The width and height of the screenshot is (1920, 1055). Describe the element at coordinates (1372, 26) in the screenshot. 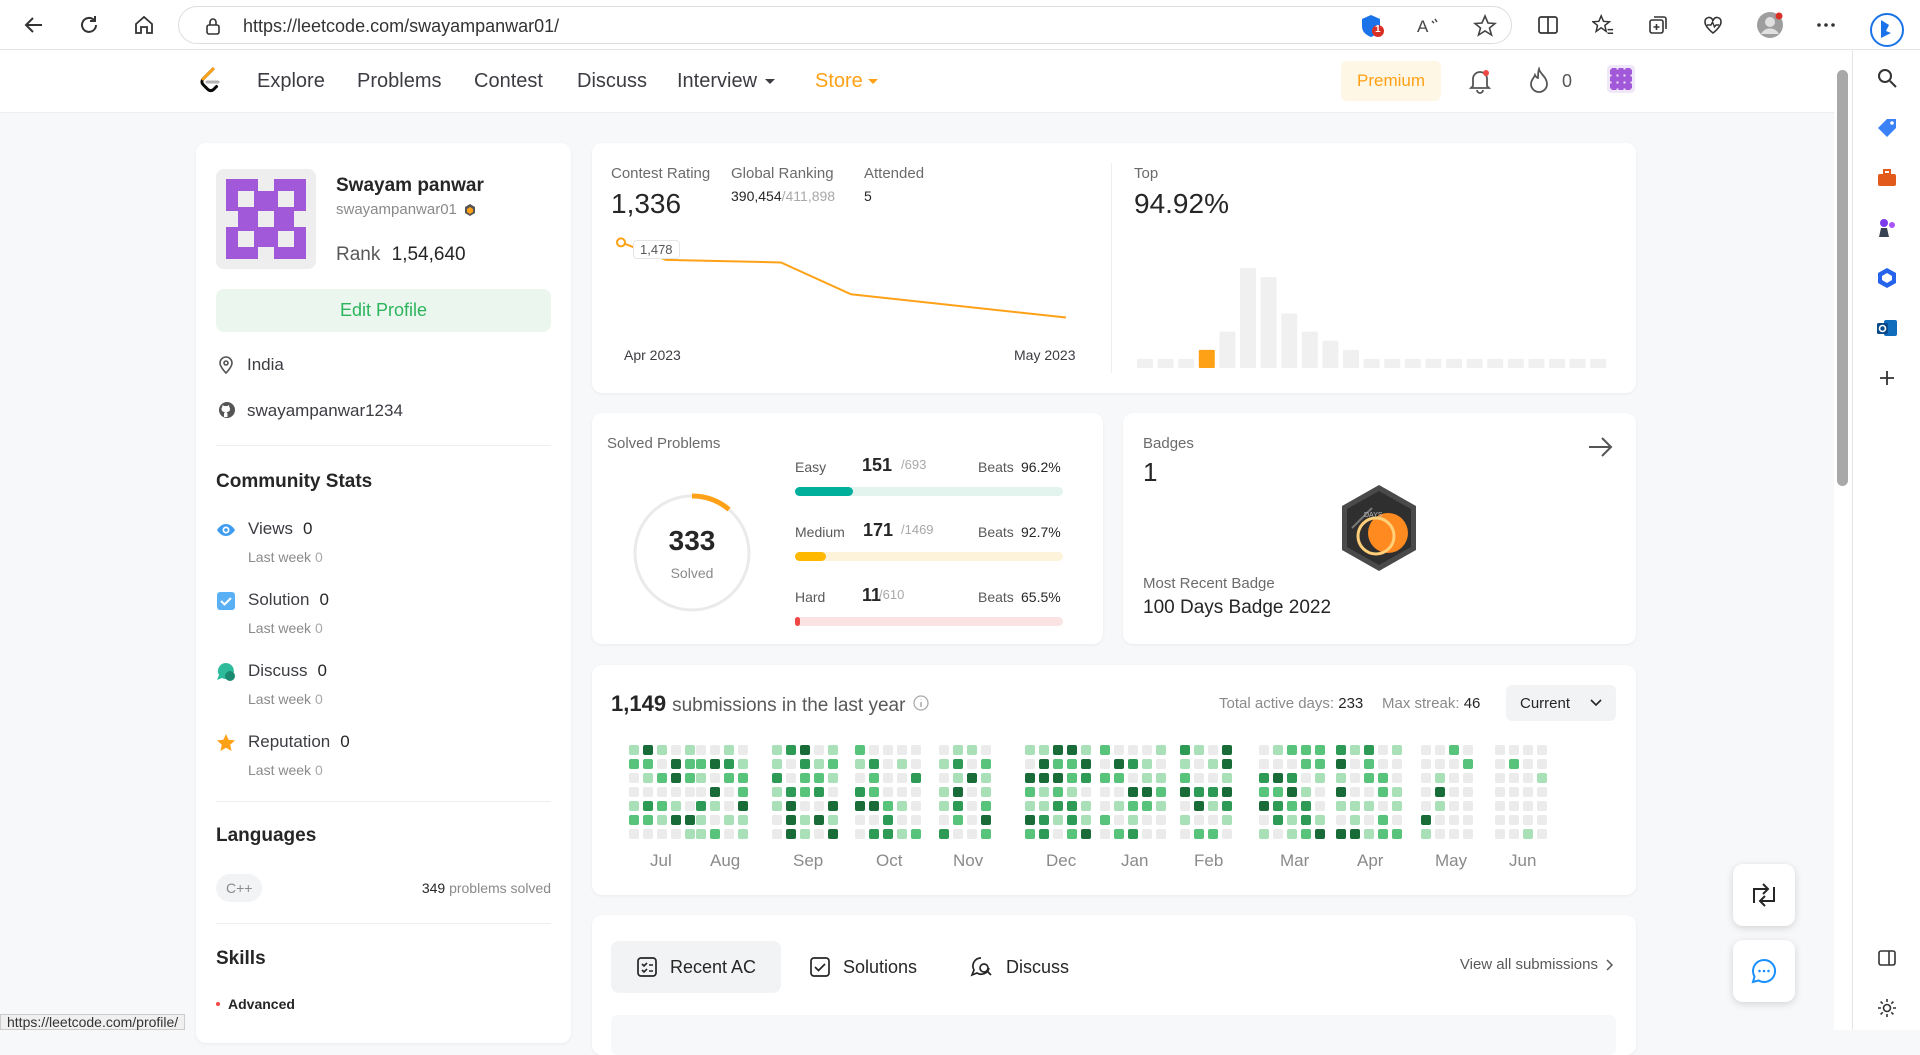

I see `extension-button: 1` at that location.